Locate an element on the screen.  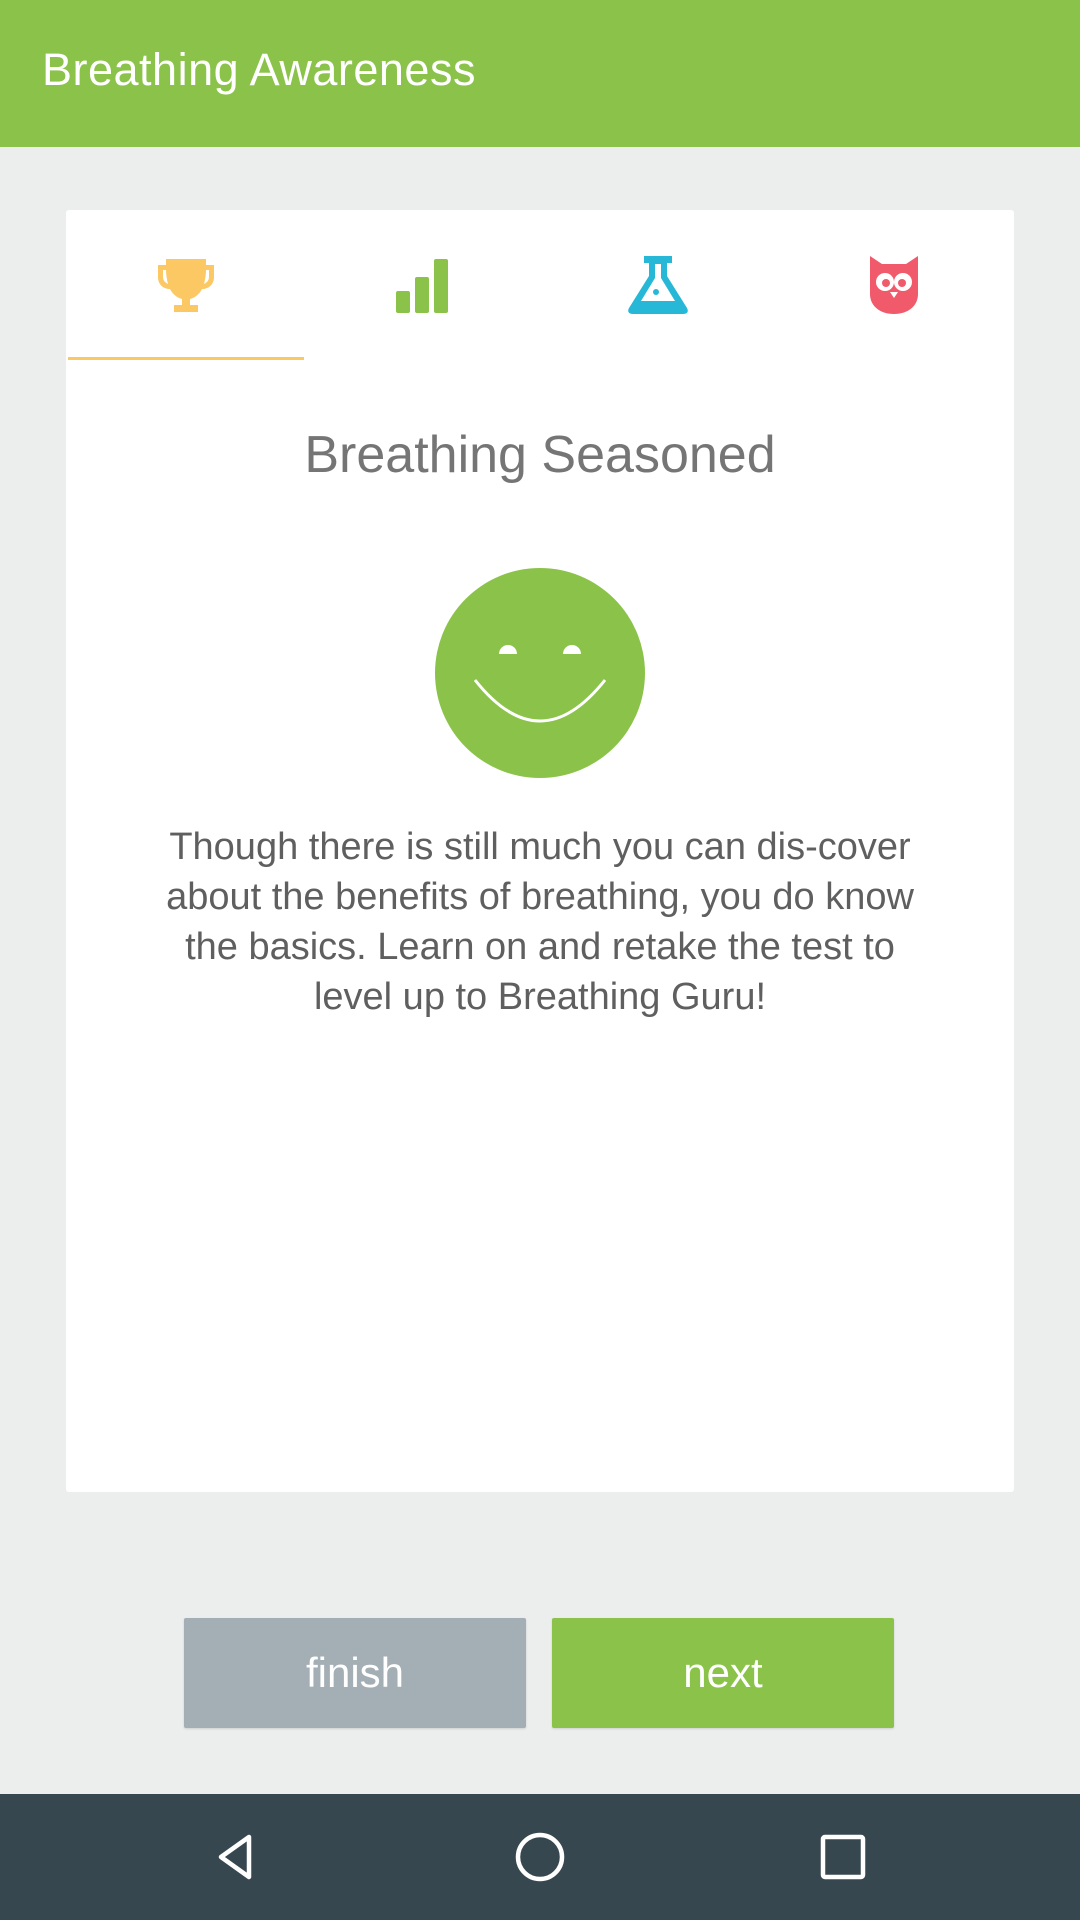
recents-square-icon is located at coordinates (843, 1857).